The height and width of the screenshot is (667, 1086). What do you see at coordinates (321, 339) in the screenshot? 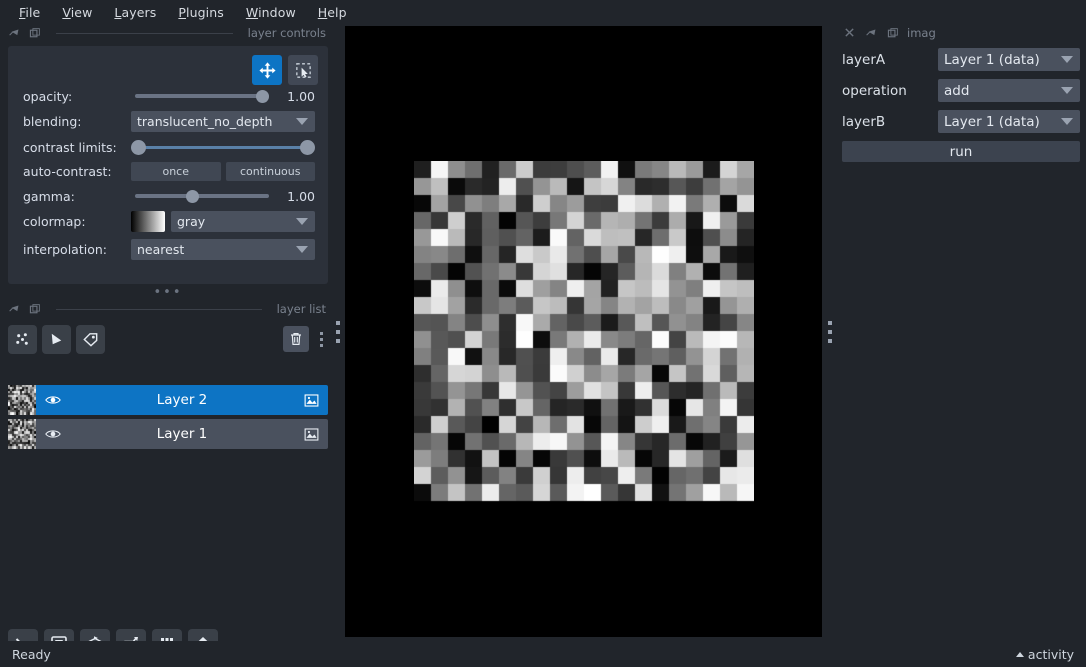
I see `layer-list-menu-button` at bounding box center [321, 339].